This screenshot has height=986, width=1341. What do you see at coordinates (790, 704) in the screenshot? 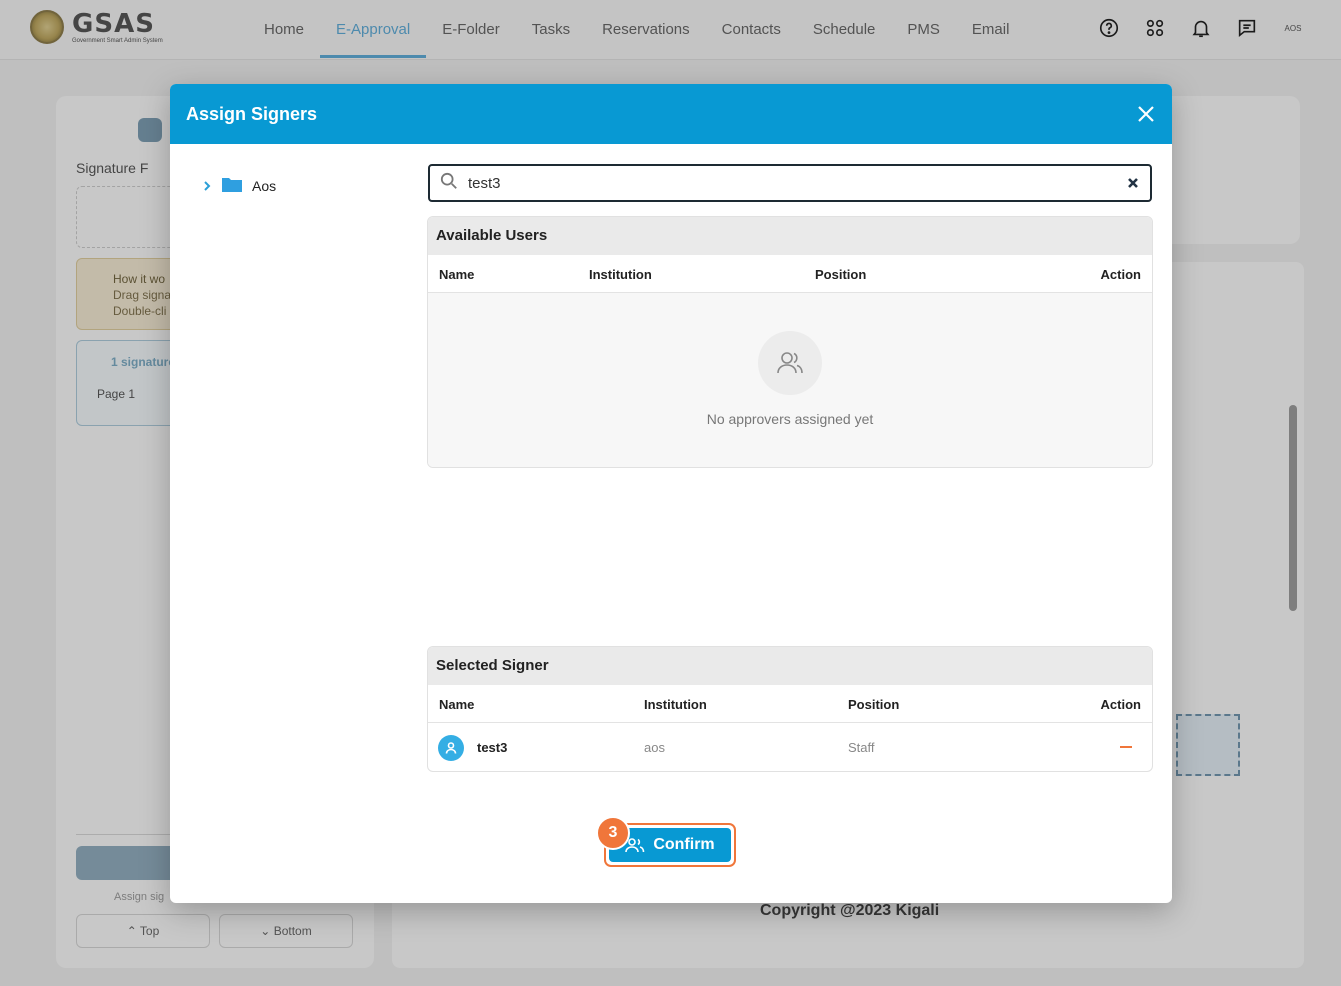
I see `selected-signer-header: Name Institution Position Action` at bounding box center [790, 704].